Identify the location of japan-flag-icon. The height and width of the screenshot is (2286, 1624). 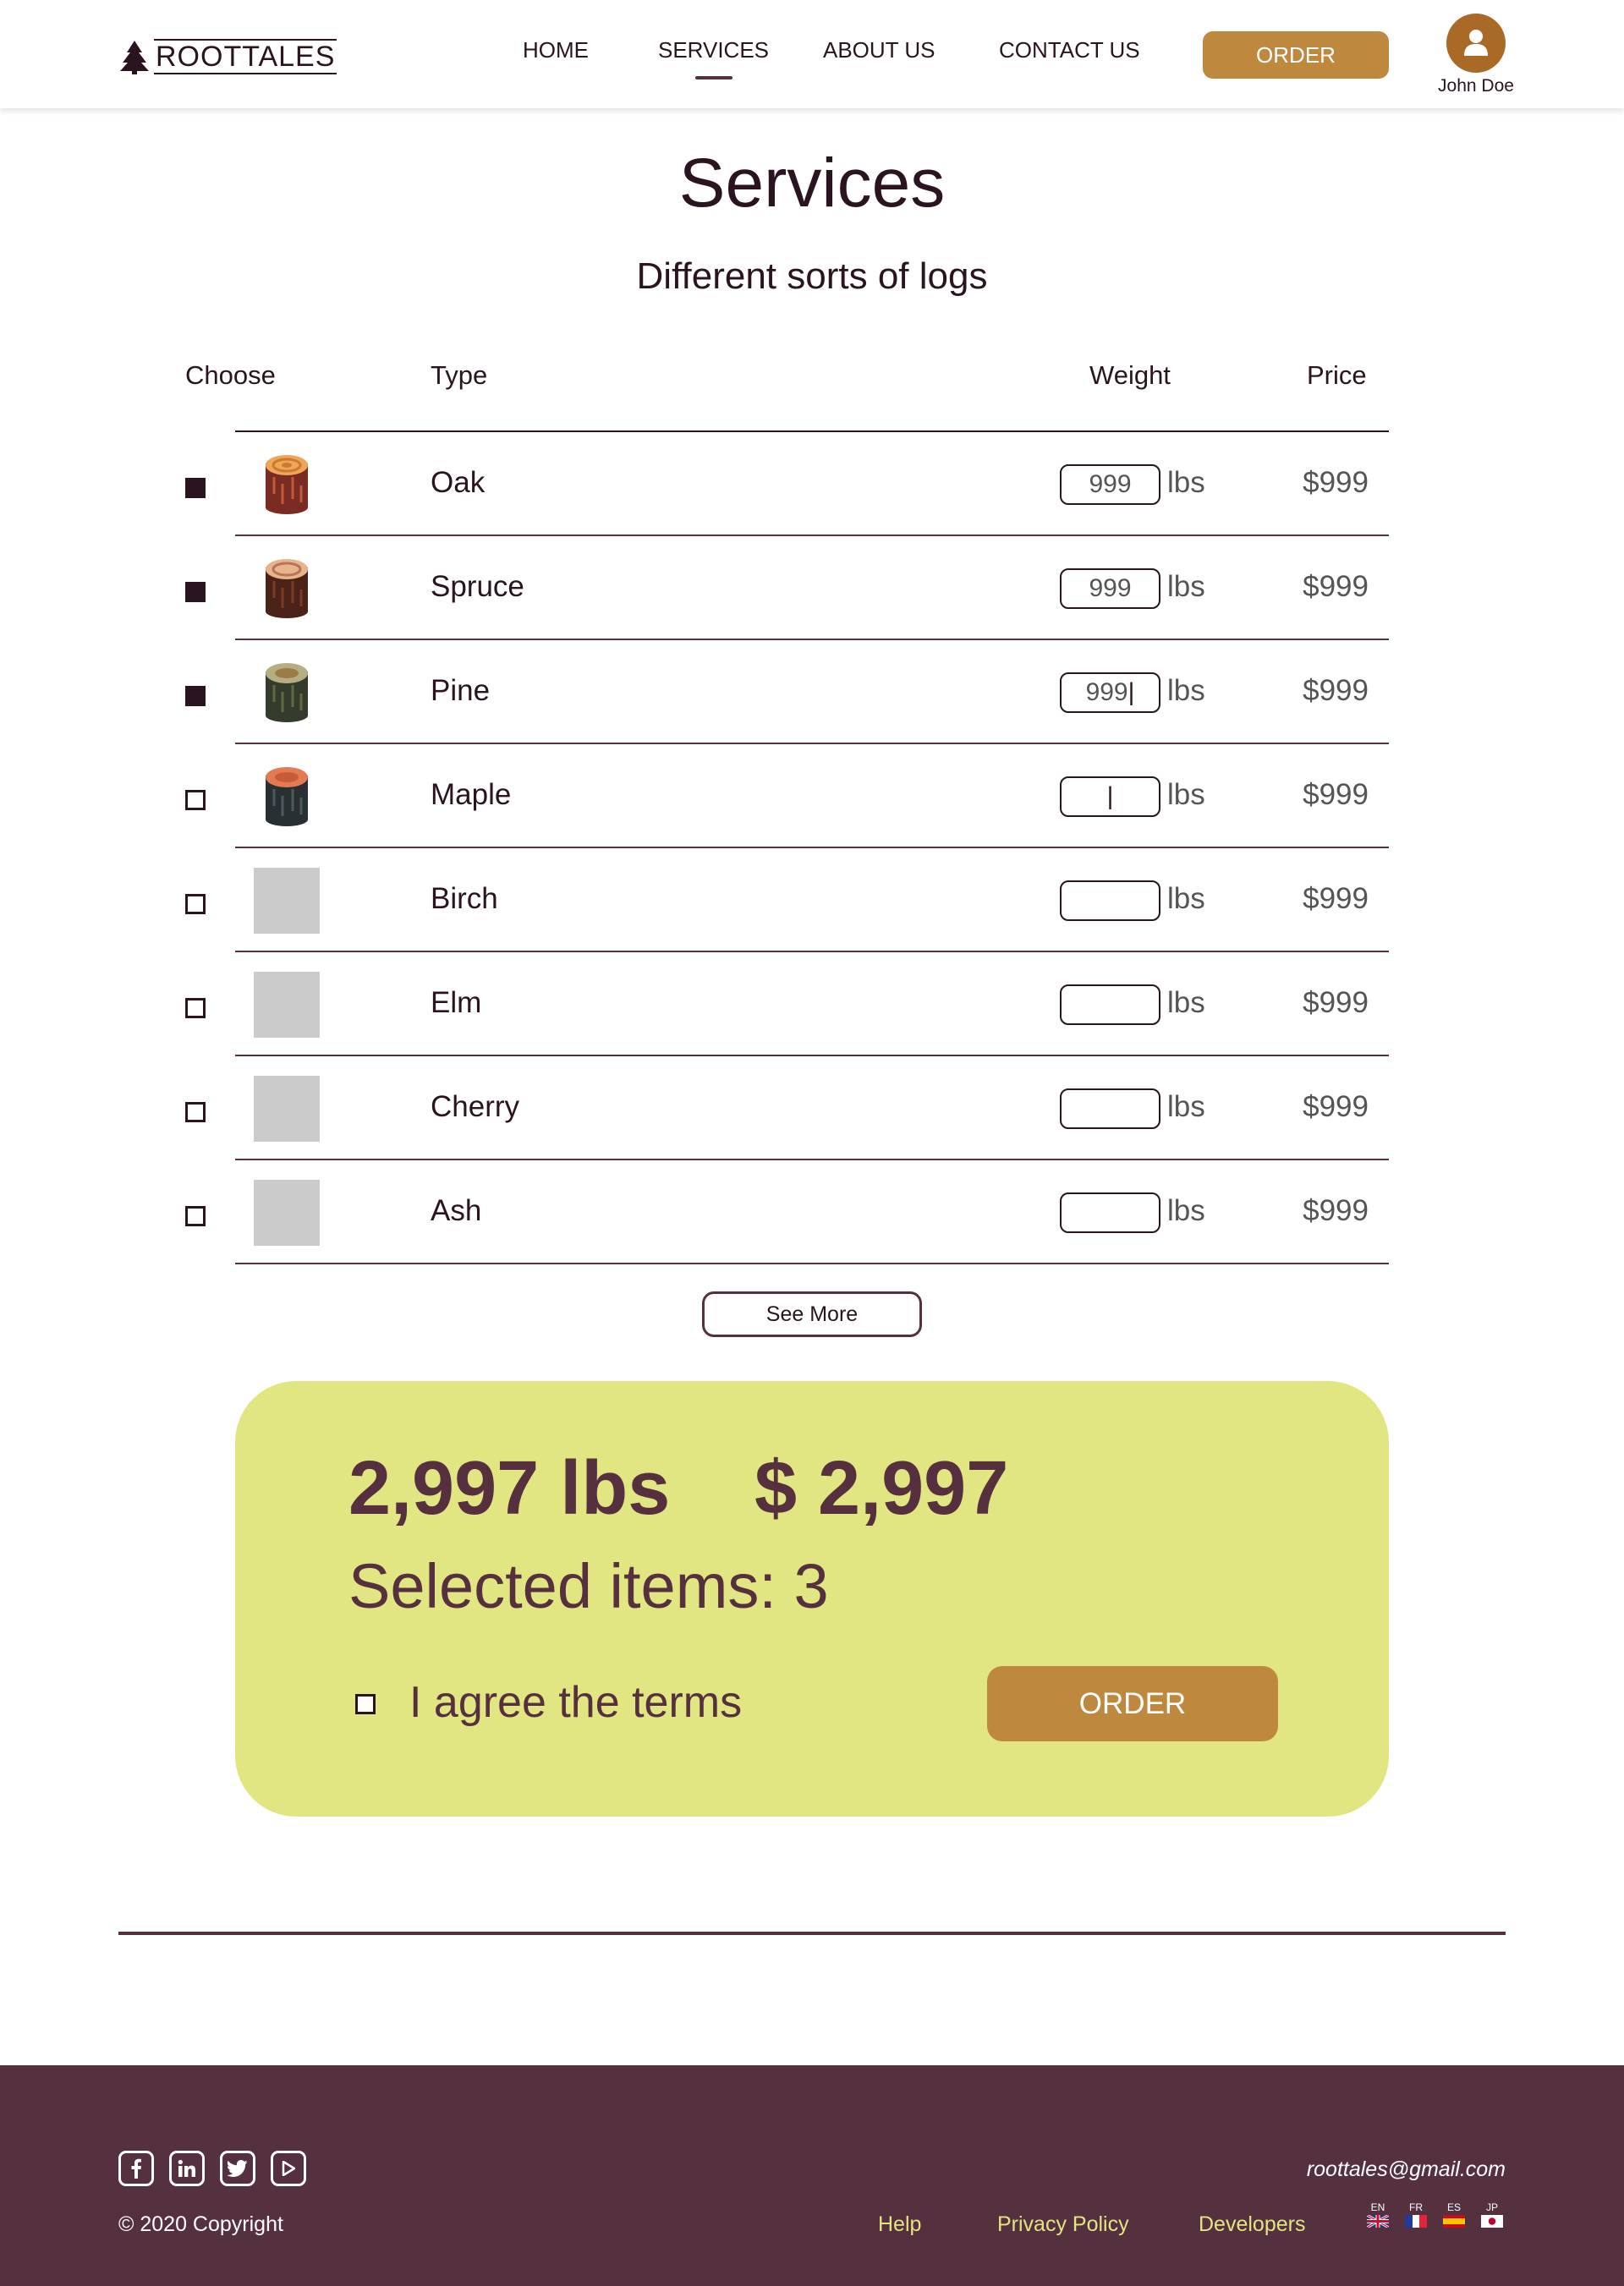
(1492, 2221).